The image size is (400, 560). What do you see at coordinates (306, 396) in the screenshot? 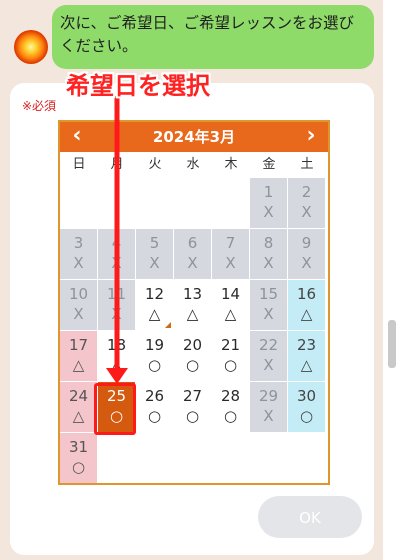
I see `day-number: 30` at bounding box center [306, 396].